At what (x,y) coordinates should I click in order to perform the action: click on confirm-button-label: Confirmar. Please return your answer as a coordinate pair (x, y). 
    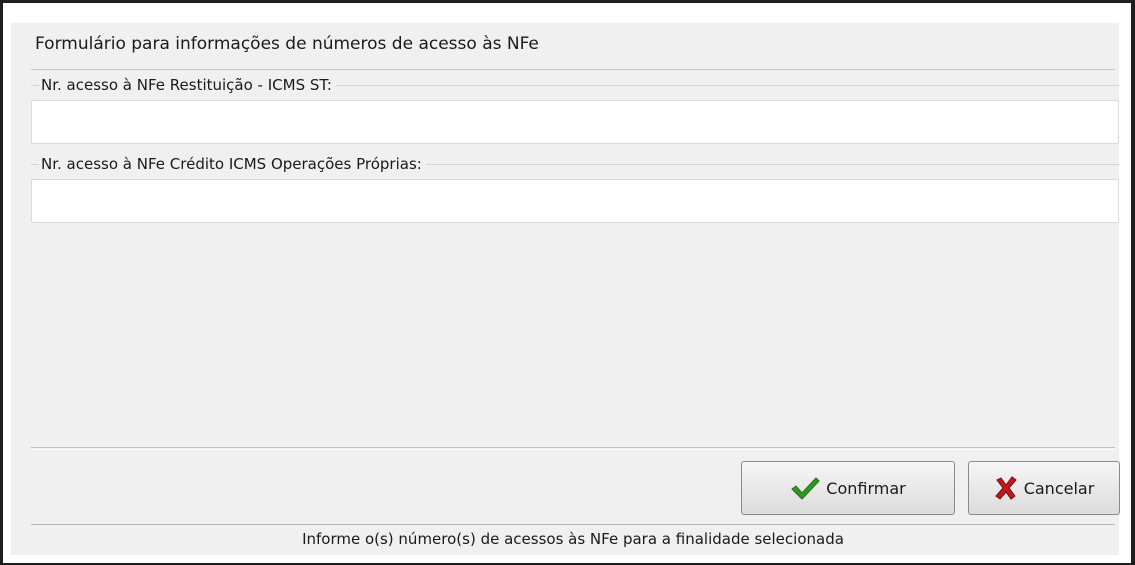
    Looking at the image, I should click on (866, 488).